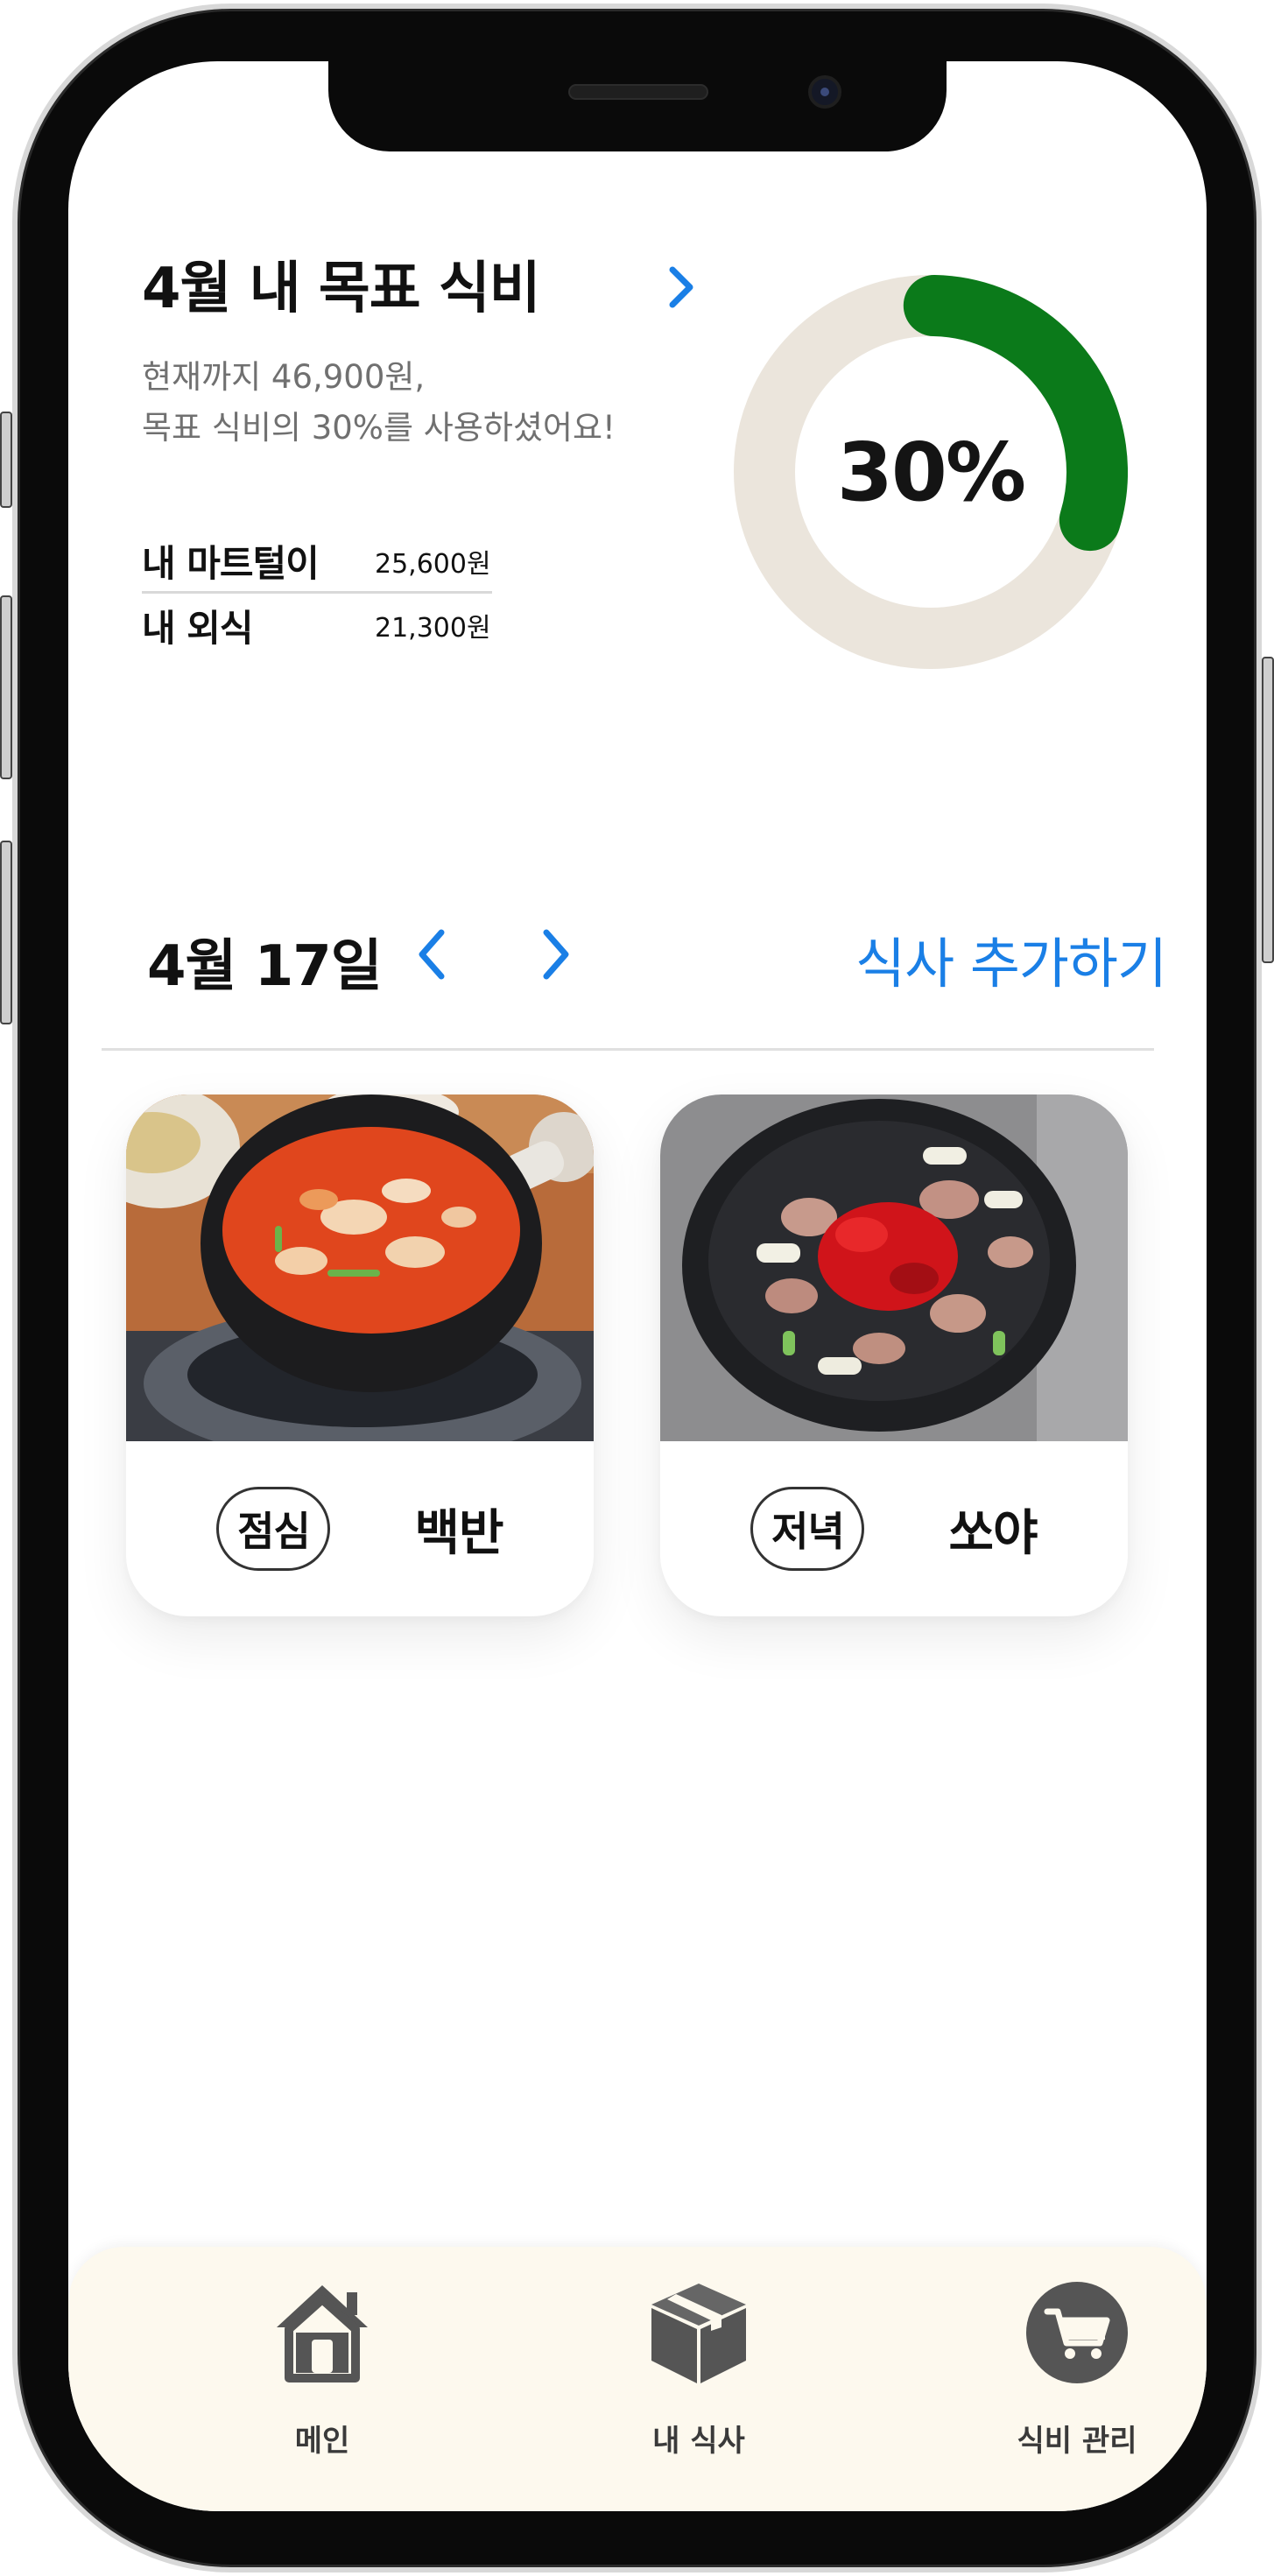 Image resolution: width=1274 pixels, height=2576 pixels. I want to click on nav-item-my-meals: 내 식사, so click(698, 2379).